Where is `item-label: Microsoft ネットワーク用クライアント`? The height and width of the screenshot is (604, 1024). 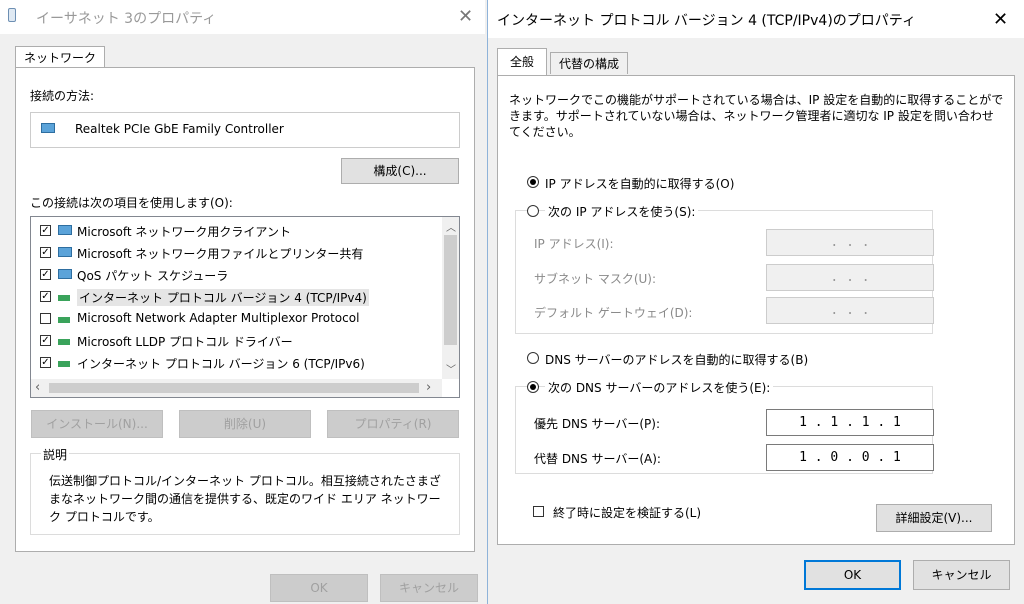
item-label: Microsoft ネットワーク用クライアント is located at coordinates (184, 232).